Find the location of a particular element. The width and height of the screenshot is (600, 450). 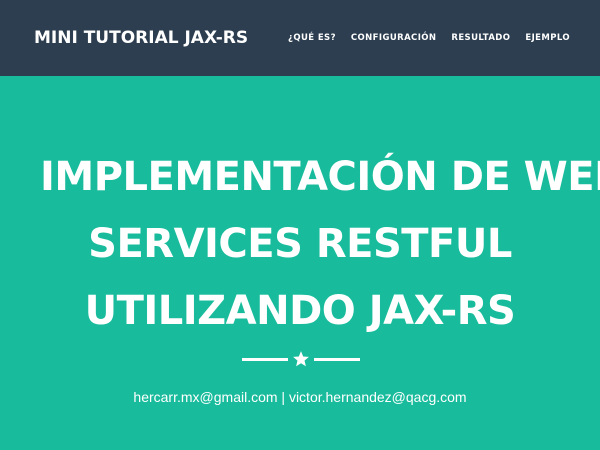

brand-link: MINI TUTORIAL JAX-RS is located at coordinates (141, 38).